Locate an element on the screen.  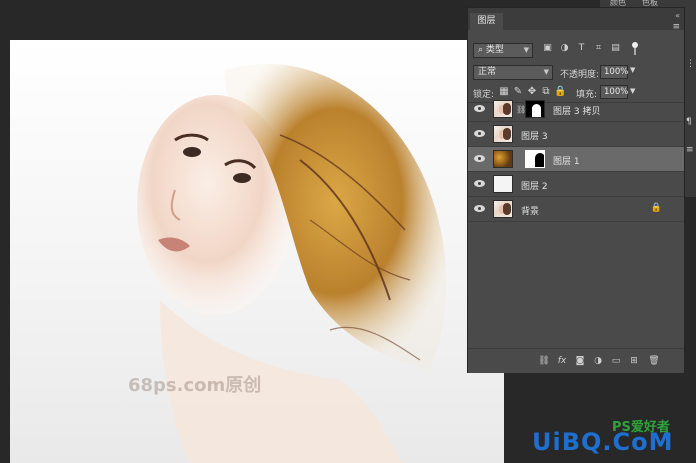
collapse-icon: « is located at coordinates (677, 15).